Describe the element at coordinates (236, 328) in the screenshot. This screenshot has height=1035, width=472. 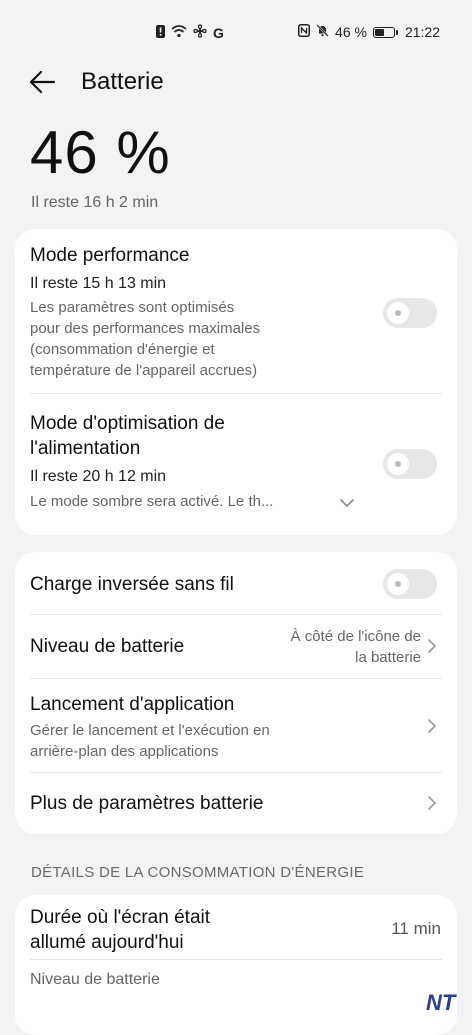
I see `desc-line: pour des performances maximales` at that location.